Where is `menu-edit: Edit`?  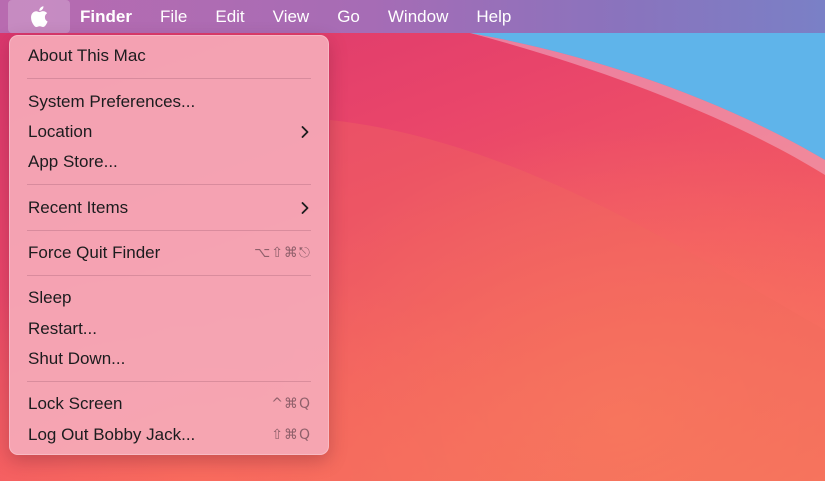 menu-edit: Edit is located at coordinates (229, 16).